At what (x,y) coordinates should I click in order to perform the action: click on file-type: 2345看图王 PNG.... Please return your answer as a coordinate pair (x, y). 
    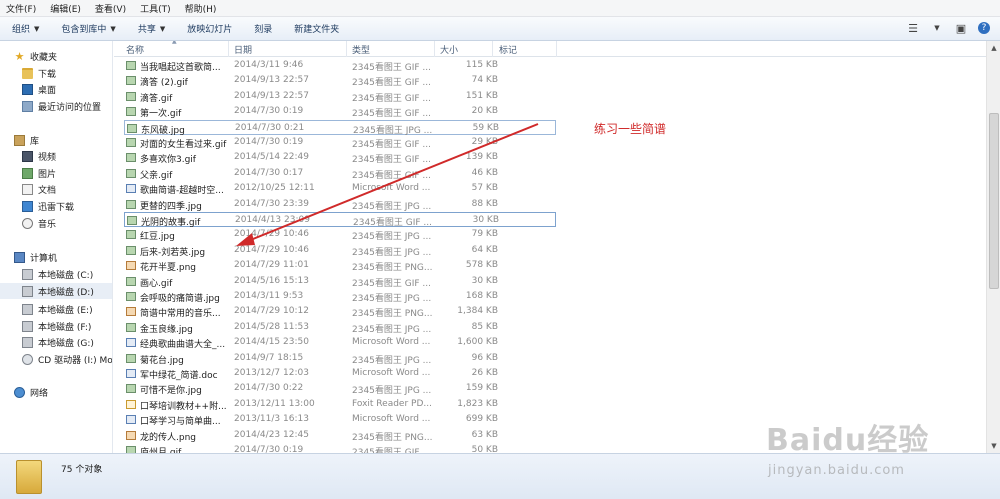
    Looking at the image, I should click on (392, 314).